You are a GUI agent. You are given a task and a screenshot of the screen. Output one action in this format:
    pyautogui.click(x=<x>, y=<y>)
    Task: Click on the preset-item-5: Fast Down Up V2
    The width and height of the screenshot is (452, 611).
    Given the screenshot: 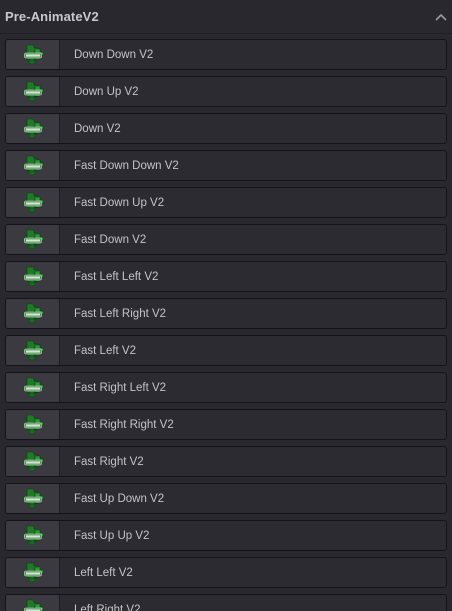 What is the action you would take?
    pyautogui.click(x=226, y=202)
    